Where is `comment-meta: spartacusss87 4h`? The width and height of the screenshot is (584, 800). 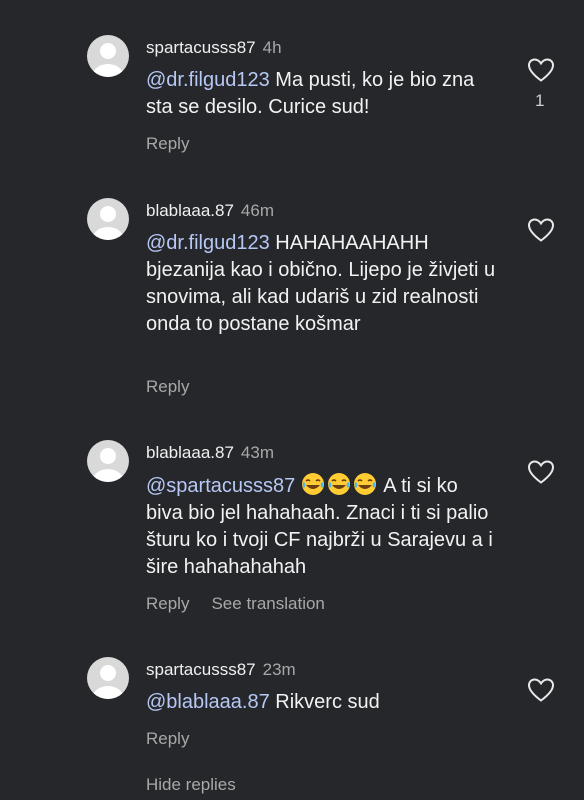 comment-meta: spartacusss87 4h is located at coordinates (214, 48).